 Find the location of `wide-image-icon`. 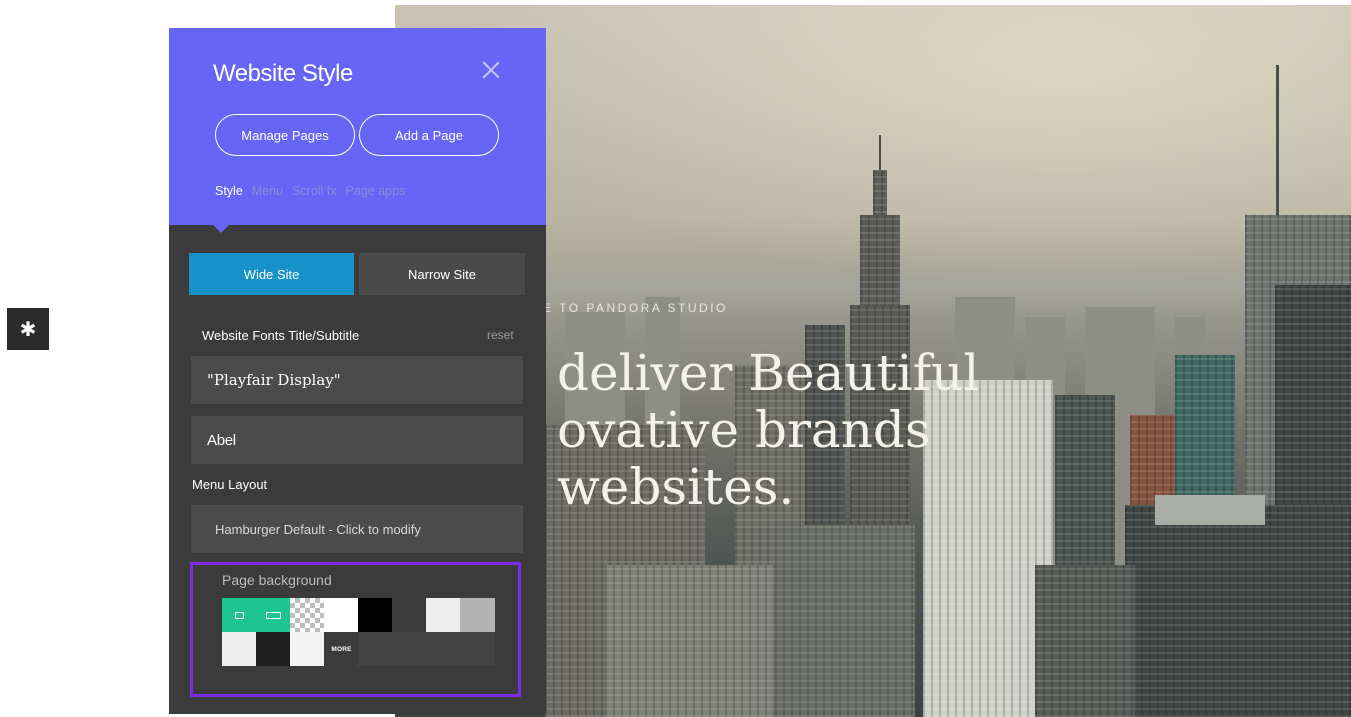

wide-image-icon is located at coordinates (273, 615).